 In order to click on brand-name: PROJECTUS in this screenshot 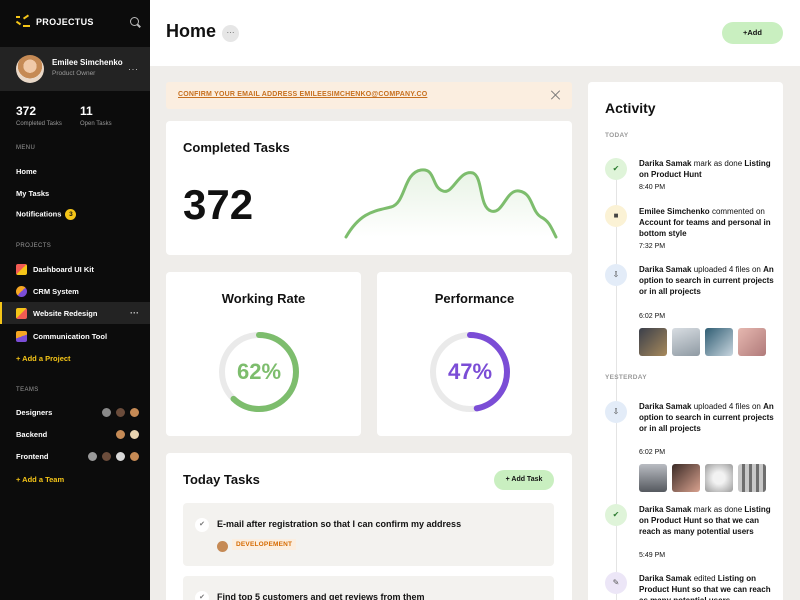, I will do `click(65, 22)`.